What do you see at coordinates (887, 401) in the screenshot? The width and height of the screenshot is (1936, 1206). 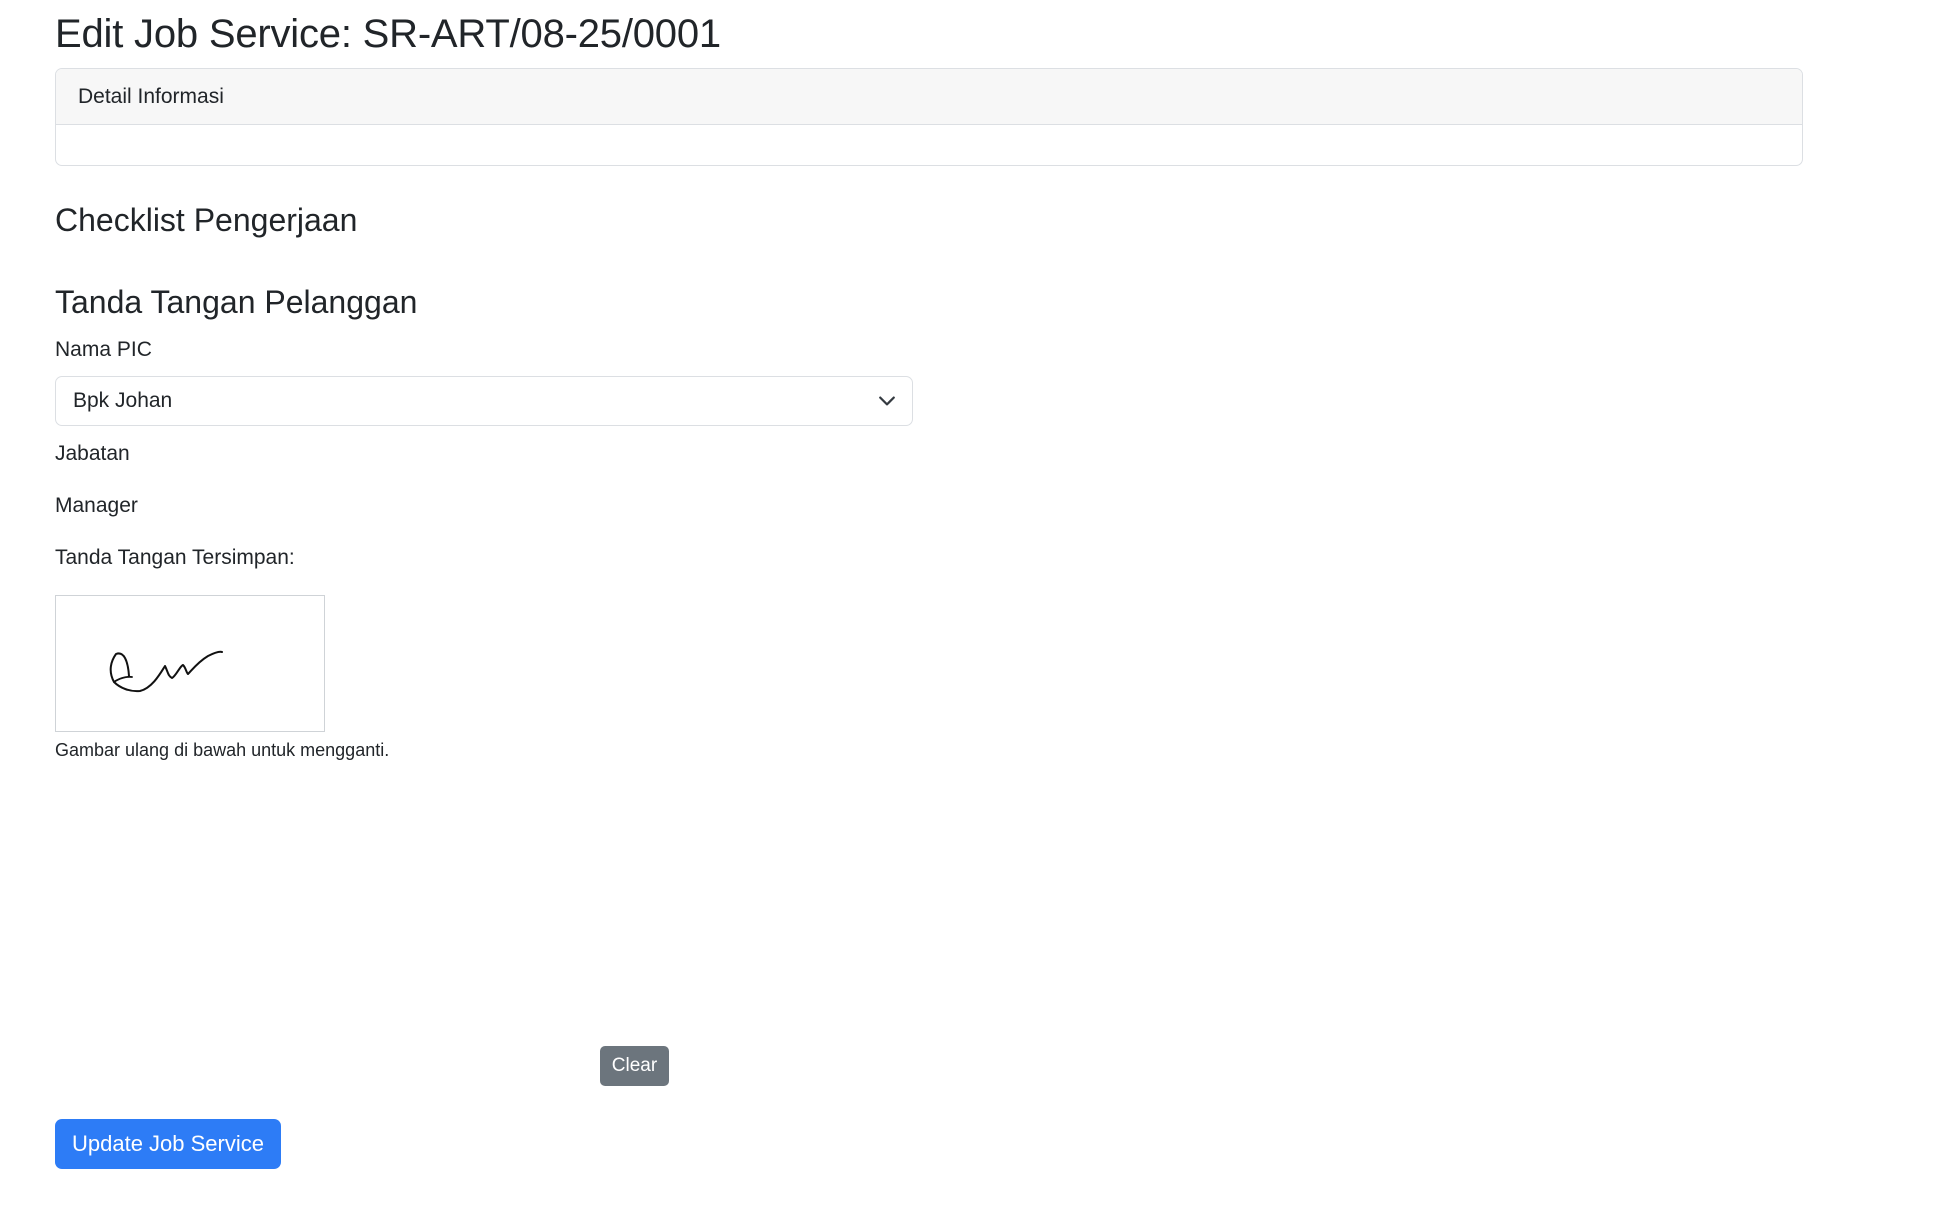 I see `chevron-down-icon` at bounding box center [887, 401].